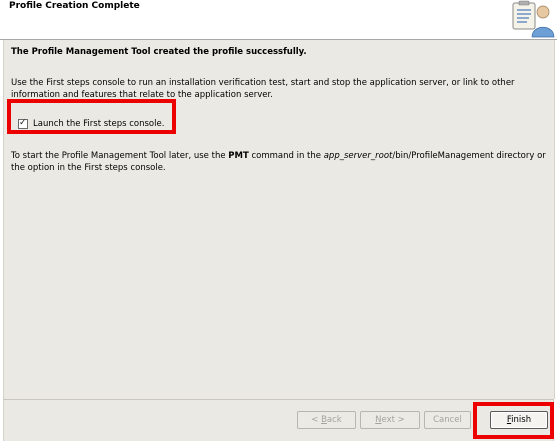  What do you see at coordinates (278, 420) in the screenshot?
I see `wizard-footer` at bounding box center [278, 420].